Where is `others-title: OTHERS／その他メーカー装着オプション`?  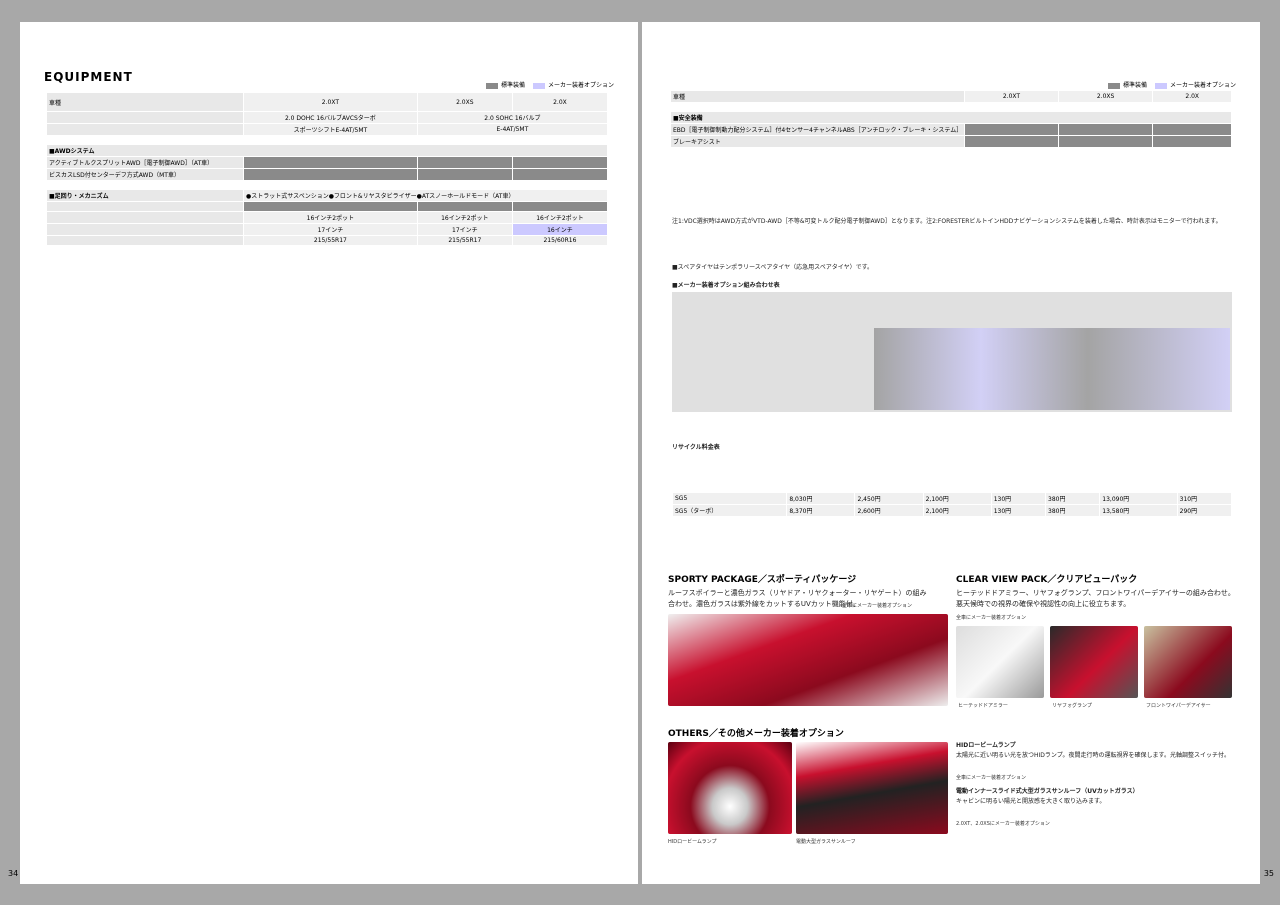
others-title: OTHERS／その他メーカー装着オプション is located at coordinates (756, 734).